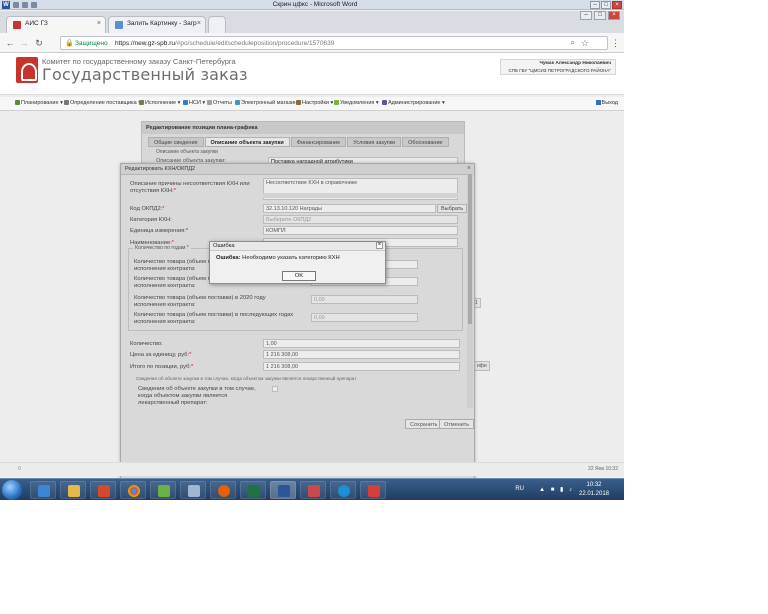  I want to click on error-title: Ошибка, so click(297, 246).